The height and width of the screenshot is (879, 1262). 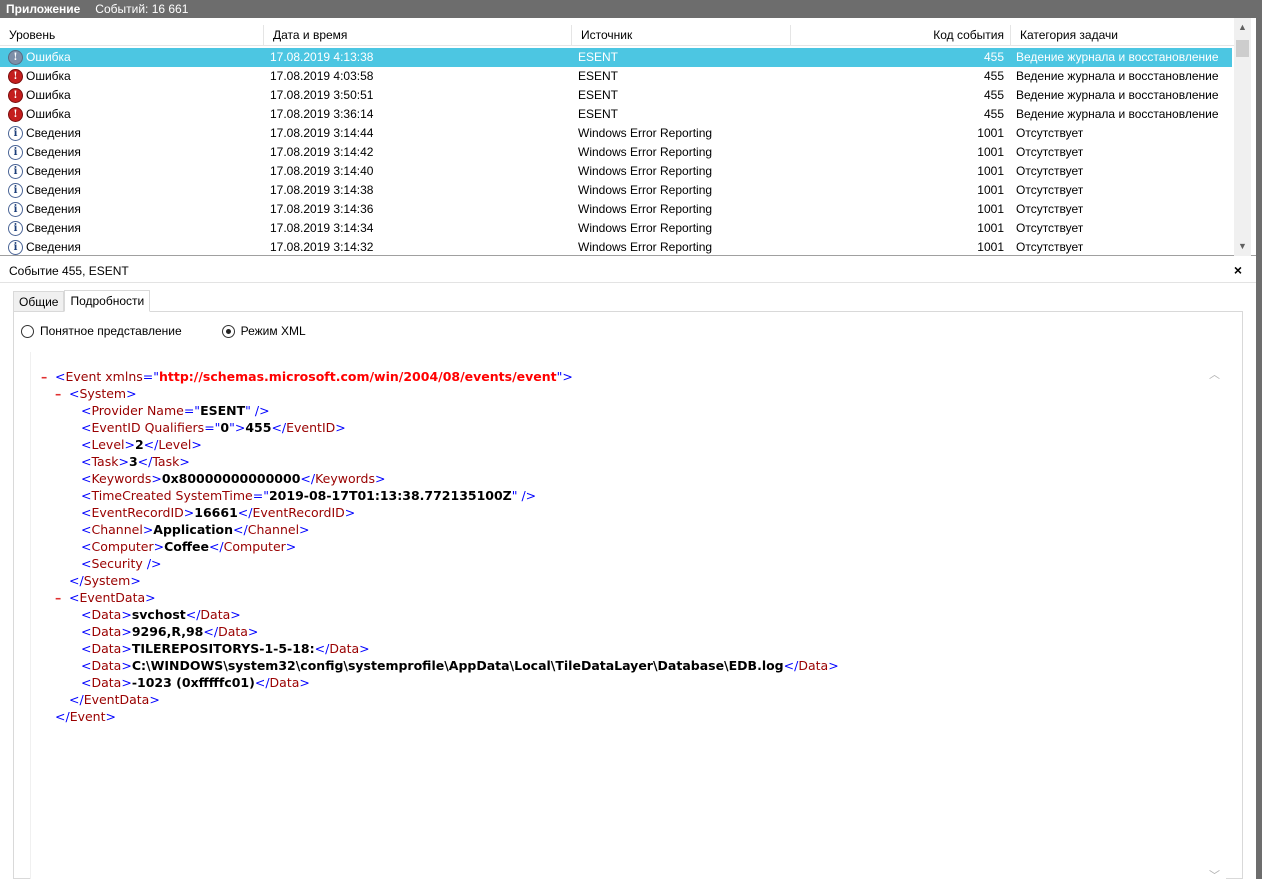 I want to click on cell-date: 17.08.2019 3:14:32, so click(x=322, y=247).